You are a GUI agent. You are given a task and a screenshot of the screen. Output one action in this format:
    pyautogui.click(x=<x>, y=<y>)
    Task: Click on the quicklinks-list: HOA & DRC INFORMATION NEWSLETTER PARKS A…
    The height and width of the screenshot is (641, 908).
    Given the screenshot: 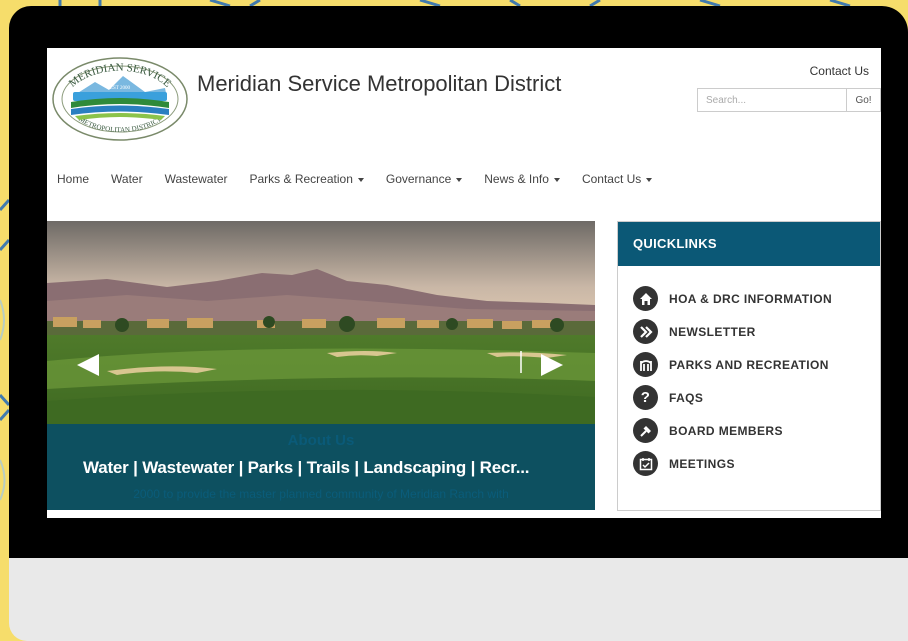 What is the action you would take?
    pyautogui.click(x=732, y=381)
    